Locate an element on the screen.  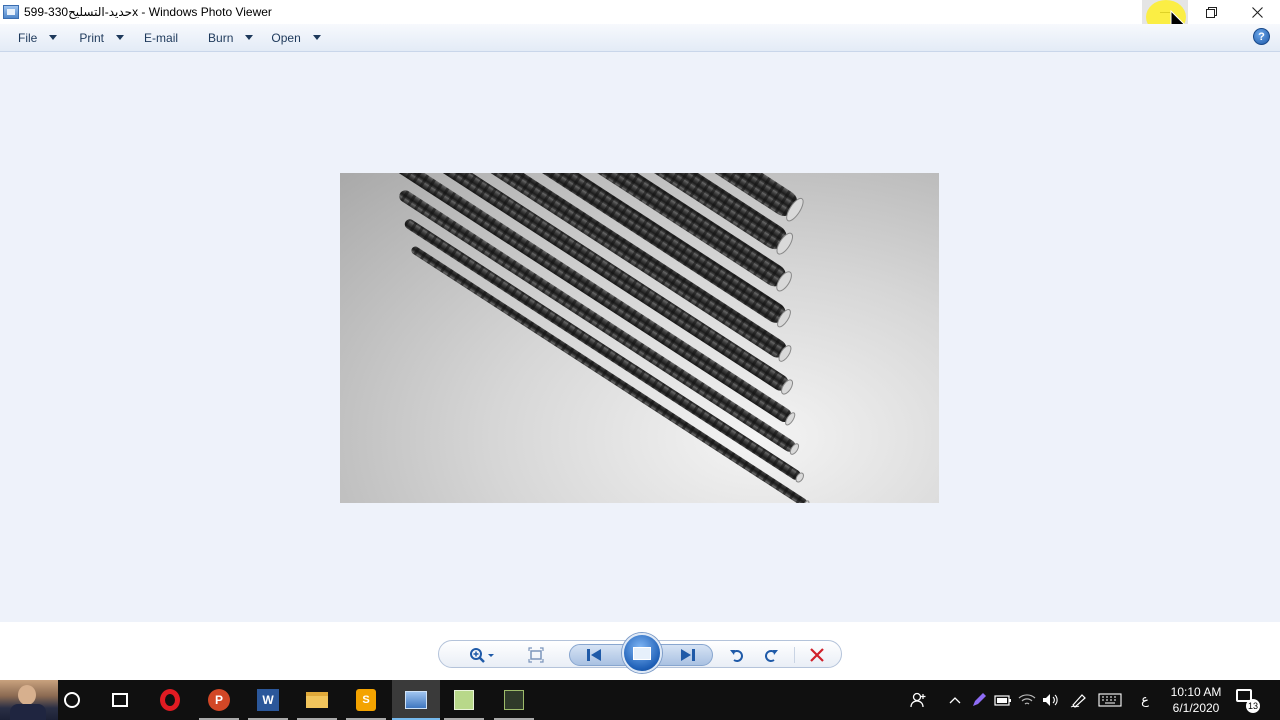
notification-count: 13 is located at coordinates (1253, 706).